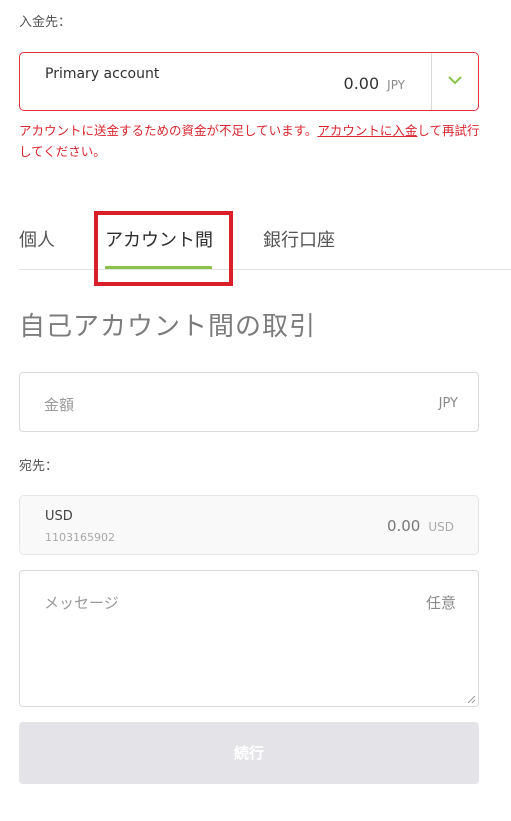 Image resolution: width=511 pixels, height=821 pixels. Describe the element at coordinates (374, 83) in the screenshot. I see `deposit-account-balance: 0.00 JPY` at that location.